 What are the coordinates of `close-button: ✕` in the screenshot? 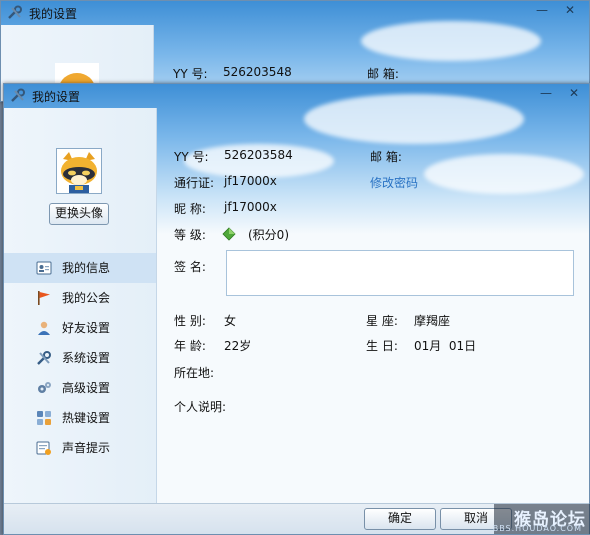 It's located at (574, 94).